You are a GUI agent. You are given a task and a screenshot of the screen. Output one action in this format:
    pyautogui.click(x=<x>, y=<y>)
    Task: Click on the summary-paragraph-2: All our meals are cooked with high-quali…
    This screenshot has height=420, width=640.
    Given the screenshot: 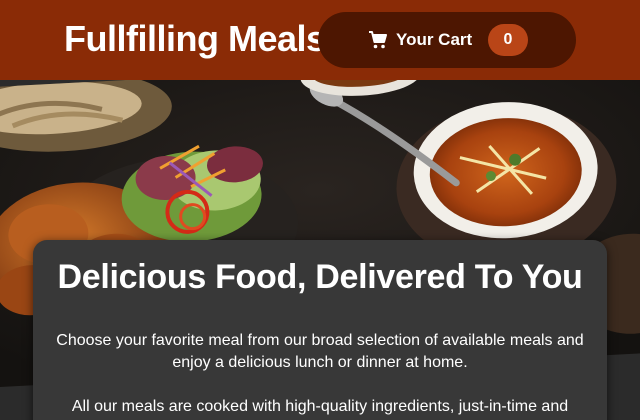 What is the action you would take?
    pyautogui.click(x=320, y=406)
    